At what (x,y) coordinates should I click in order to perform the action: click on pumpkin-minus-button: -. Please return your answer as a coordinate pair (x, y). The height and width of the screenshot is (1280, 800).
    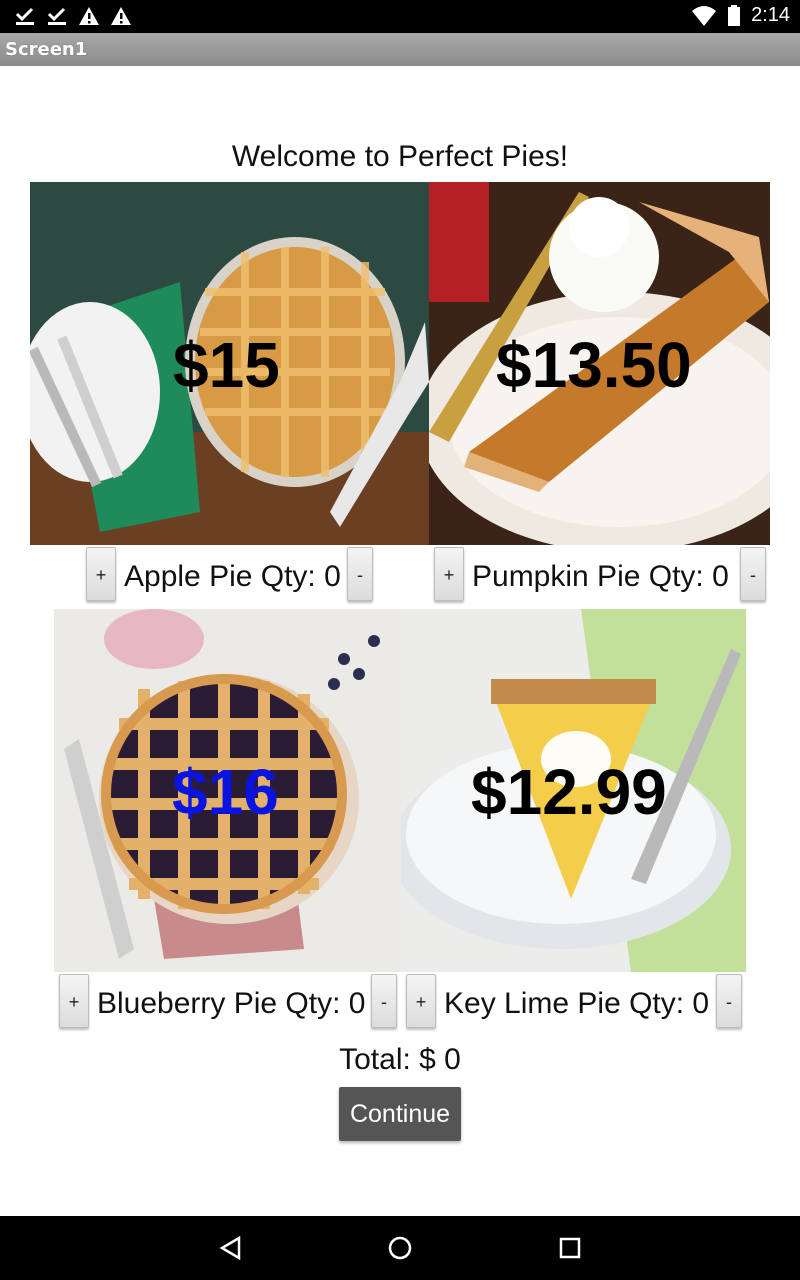
    Looking at the image, I should click on (753, 574).